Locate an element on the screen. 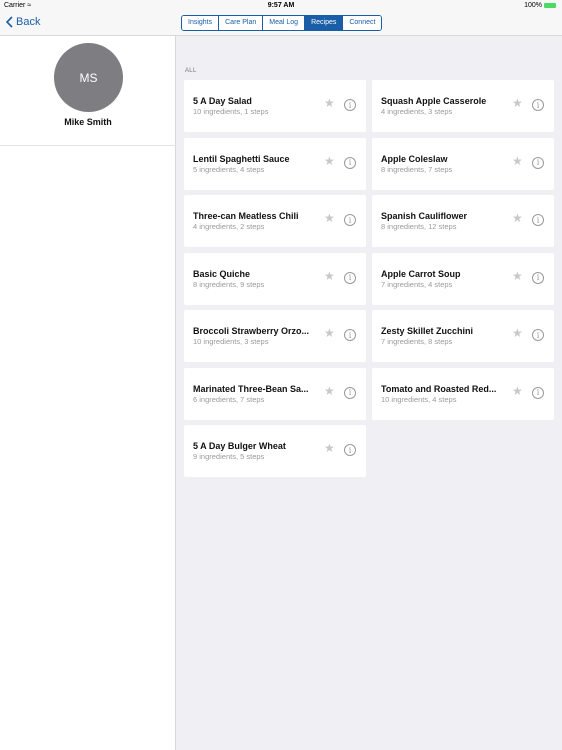 This screenshot has width=562, height=750. clock: 9:57 AM is located at coordinates (281, 5).